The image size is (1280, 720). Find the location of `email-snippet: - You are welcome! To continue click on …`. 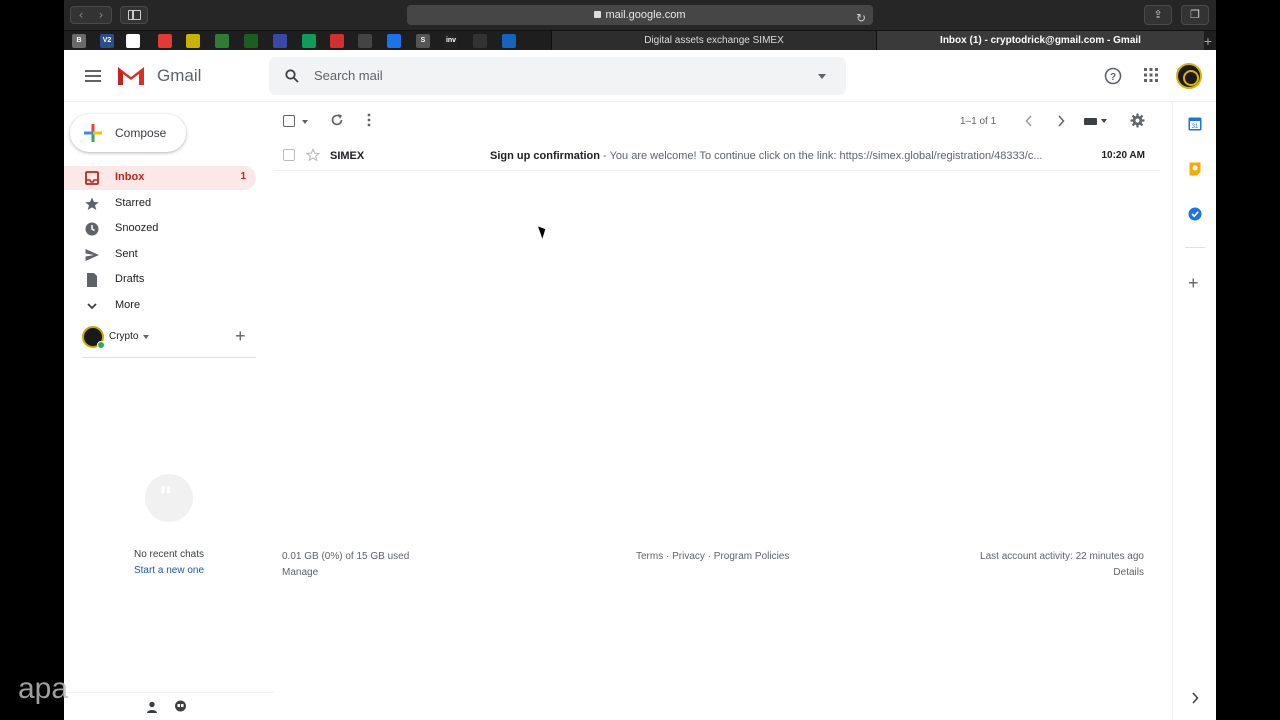

email-snippet: - You are welcome! To continue click on … is located at coordinates (821, 156).